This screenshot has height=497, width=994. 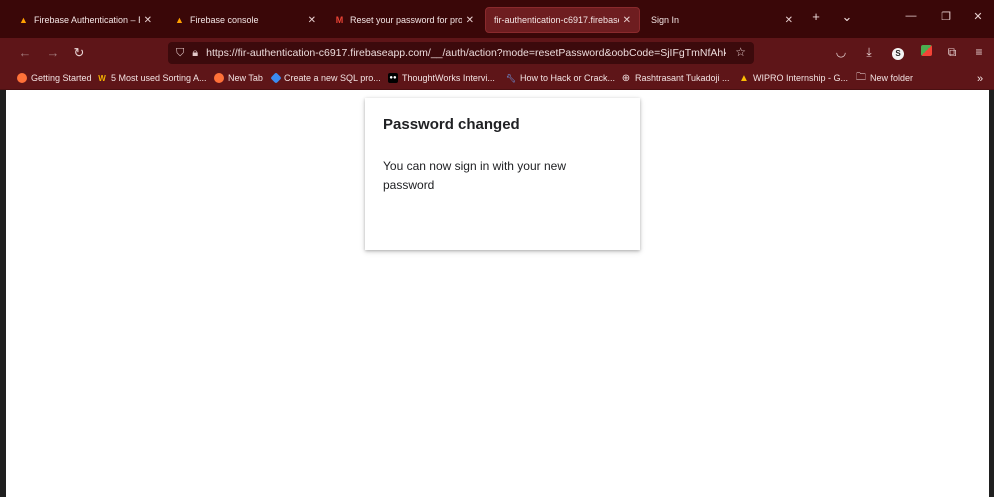 I want to click on profile-letter: S, so click(x=898, y=54).